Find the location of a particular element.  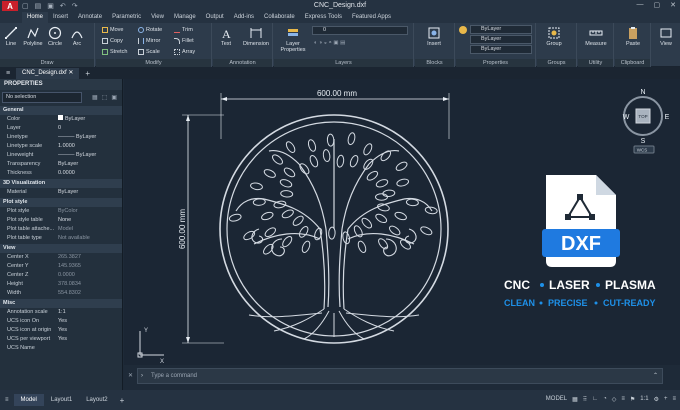

prop-row: UCS Name is located at coordinates (61, 348).